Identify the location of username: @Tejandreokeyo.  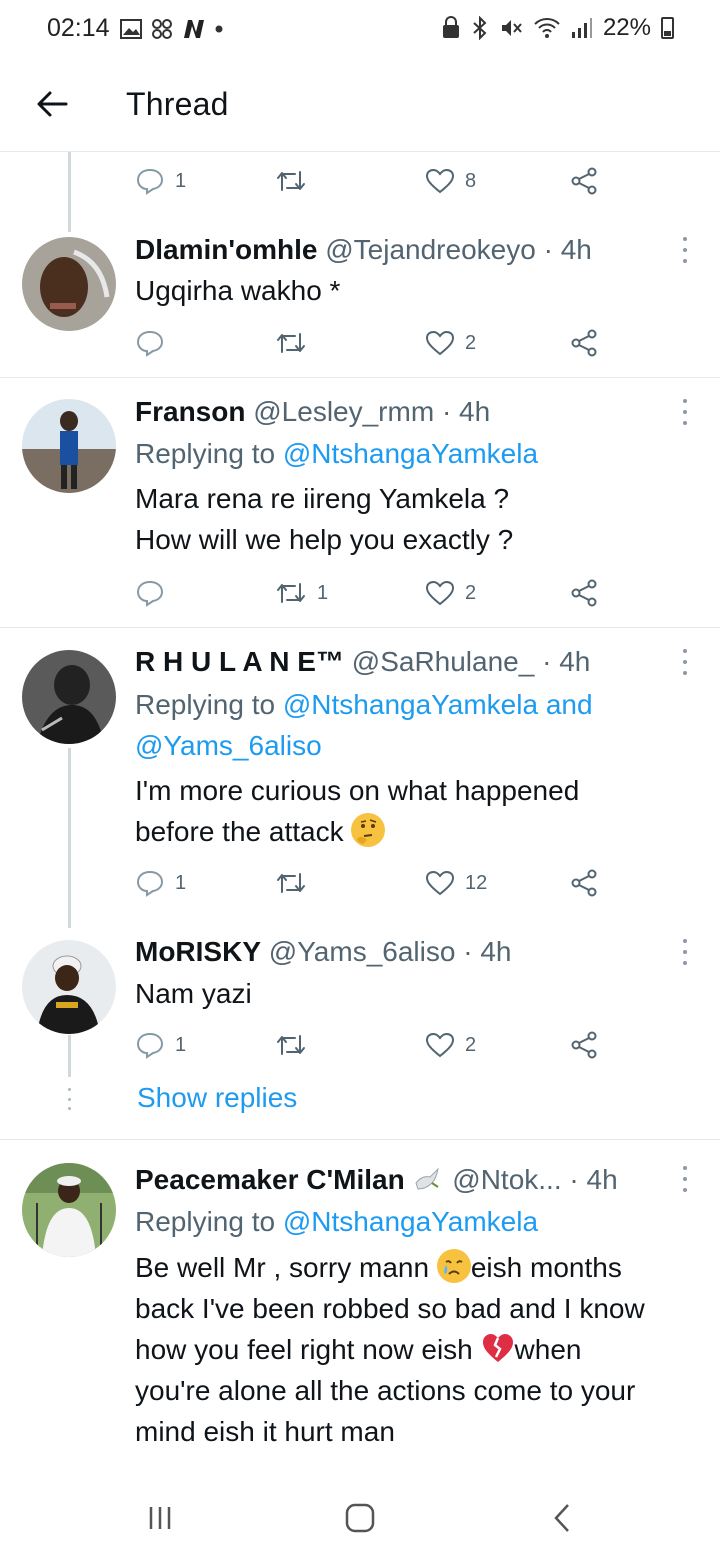
(430, 249).